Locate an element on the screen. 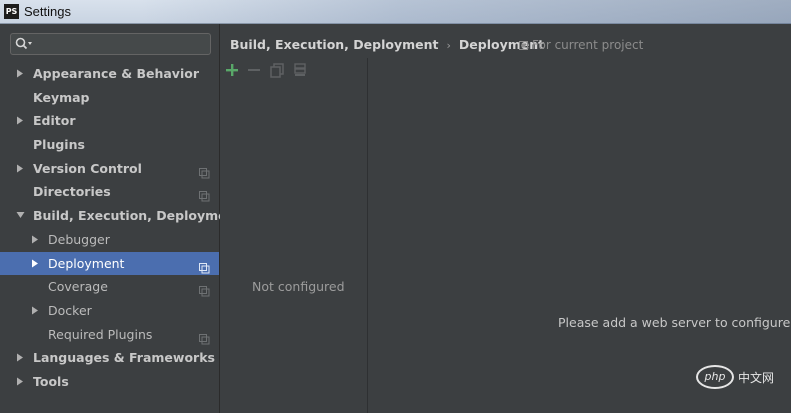 Image resolution: width=791 pixels, height=413 pixels. sidebar-item-label: Docker is located at coordinates (70, 310).